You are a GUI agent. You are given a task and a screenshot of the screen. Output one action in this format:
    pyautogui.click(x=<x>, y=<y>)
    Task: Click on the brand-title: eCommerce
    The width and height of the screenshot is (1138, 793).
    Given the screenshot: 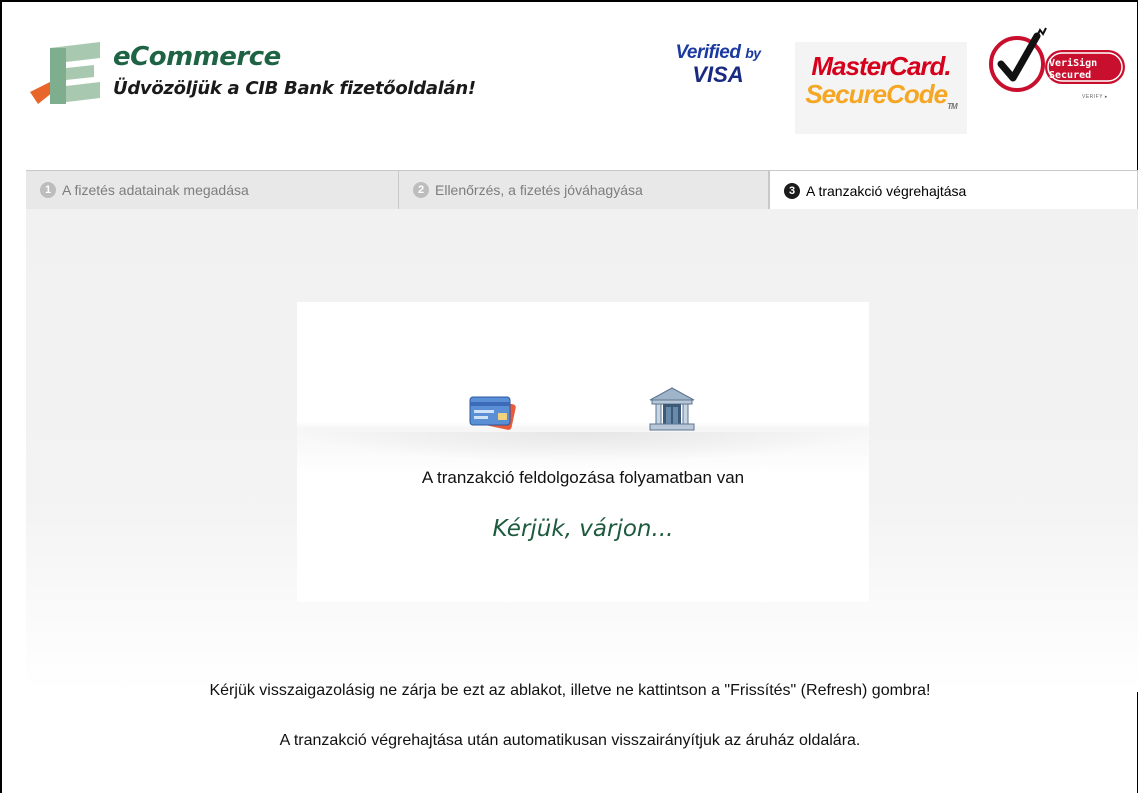 What is the action you would take?
    pyautogui.click(x=197, y=57)
    